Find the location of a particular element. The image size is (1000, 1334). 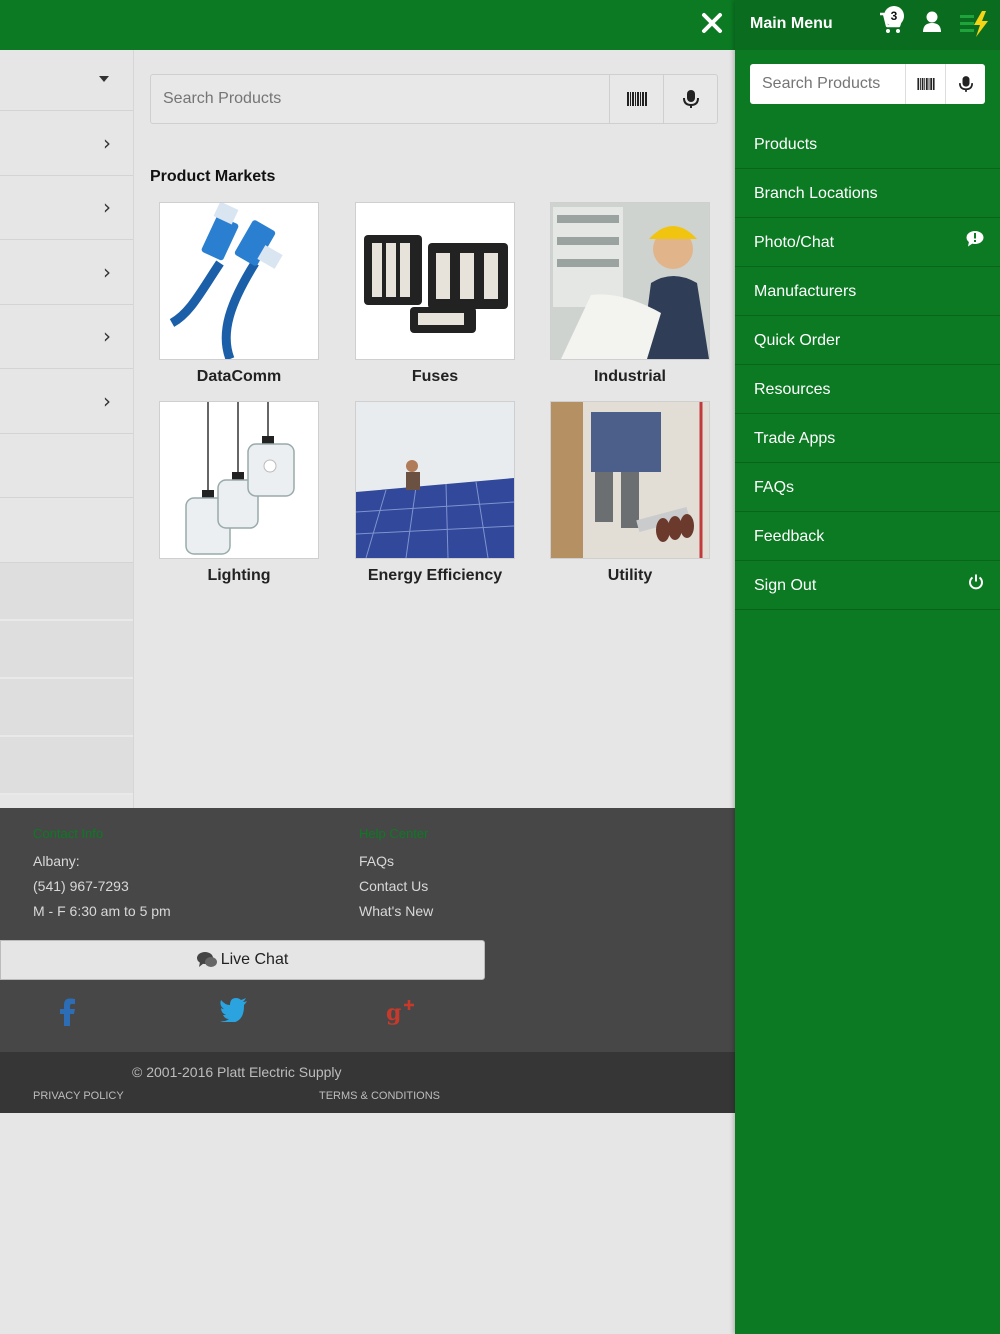

menu-item-label: Resources is located at coordinates (792, 389).